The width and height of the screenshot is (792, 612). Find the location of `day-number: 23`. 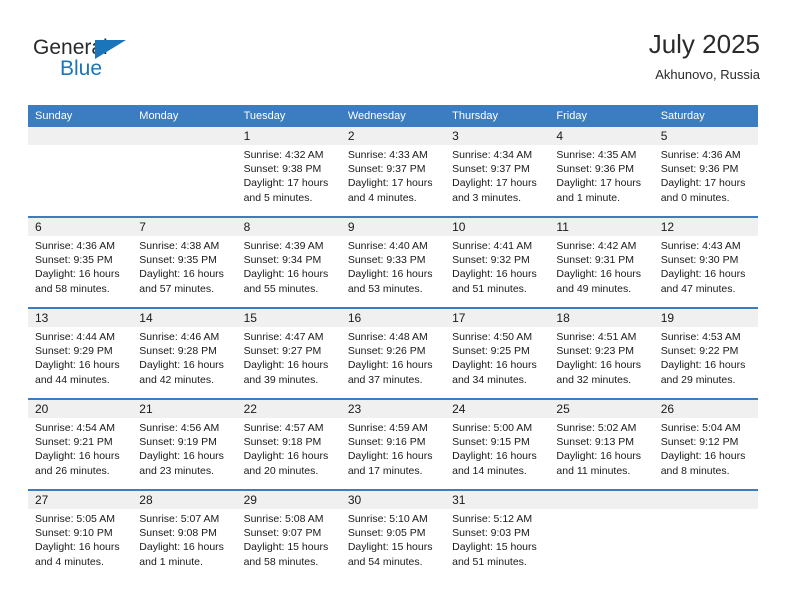

day-number: 23 is located at coordinates (393, 408).